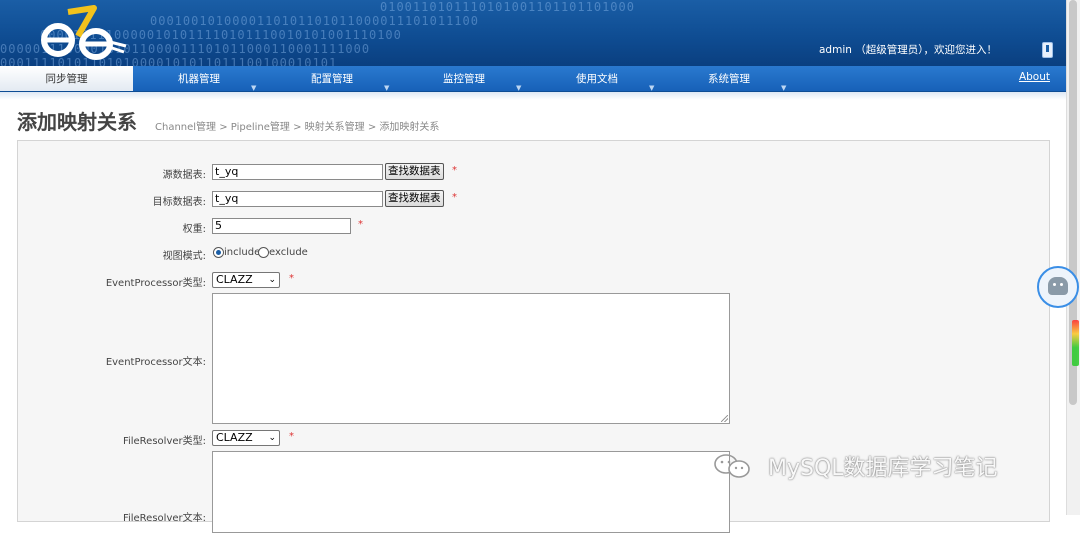  I want to click on breadcrumb: Channel管理 > Pipeline管理 > 映射关系管理 > 添加映射关系, so click(297, 127).